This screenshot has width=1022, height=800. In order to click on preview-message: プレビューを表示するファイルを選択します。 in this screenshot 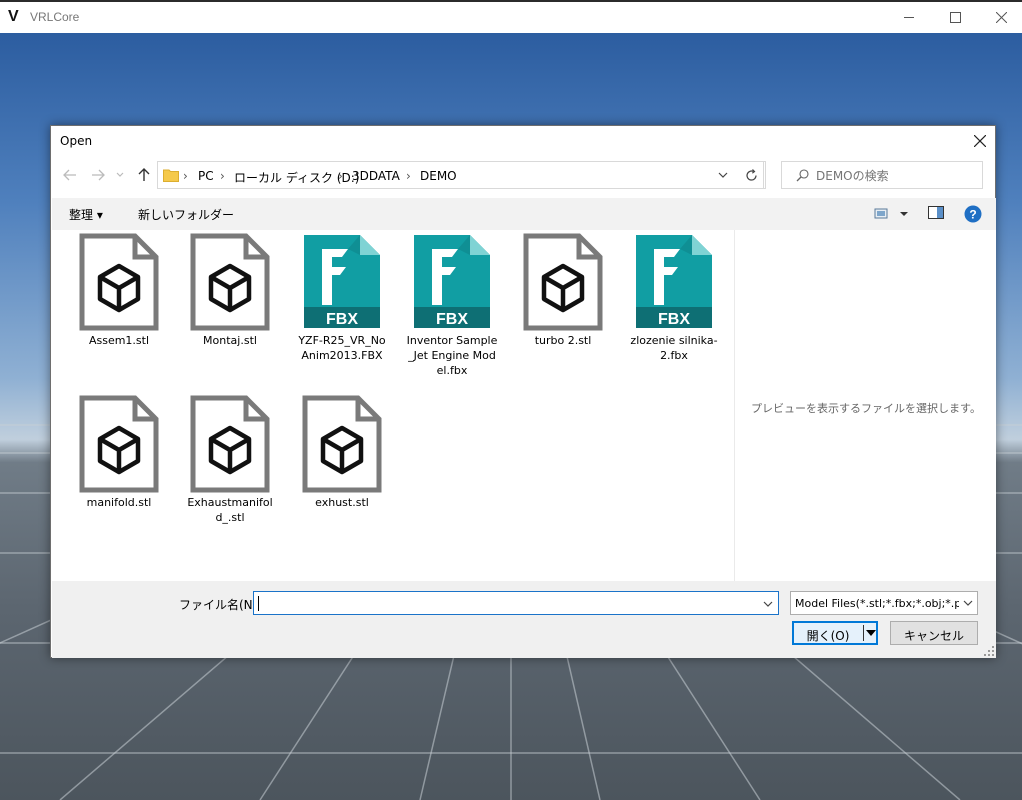, I will do `click(866, 408)`.